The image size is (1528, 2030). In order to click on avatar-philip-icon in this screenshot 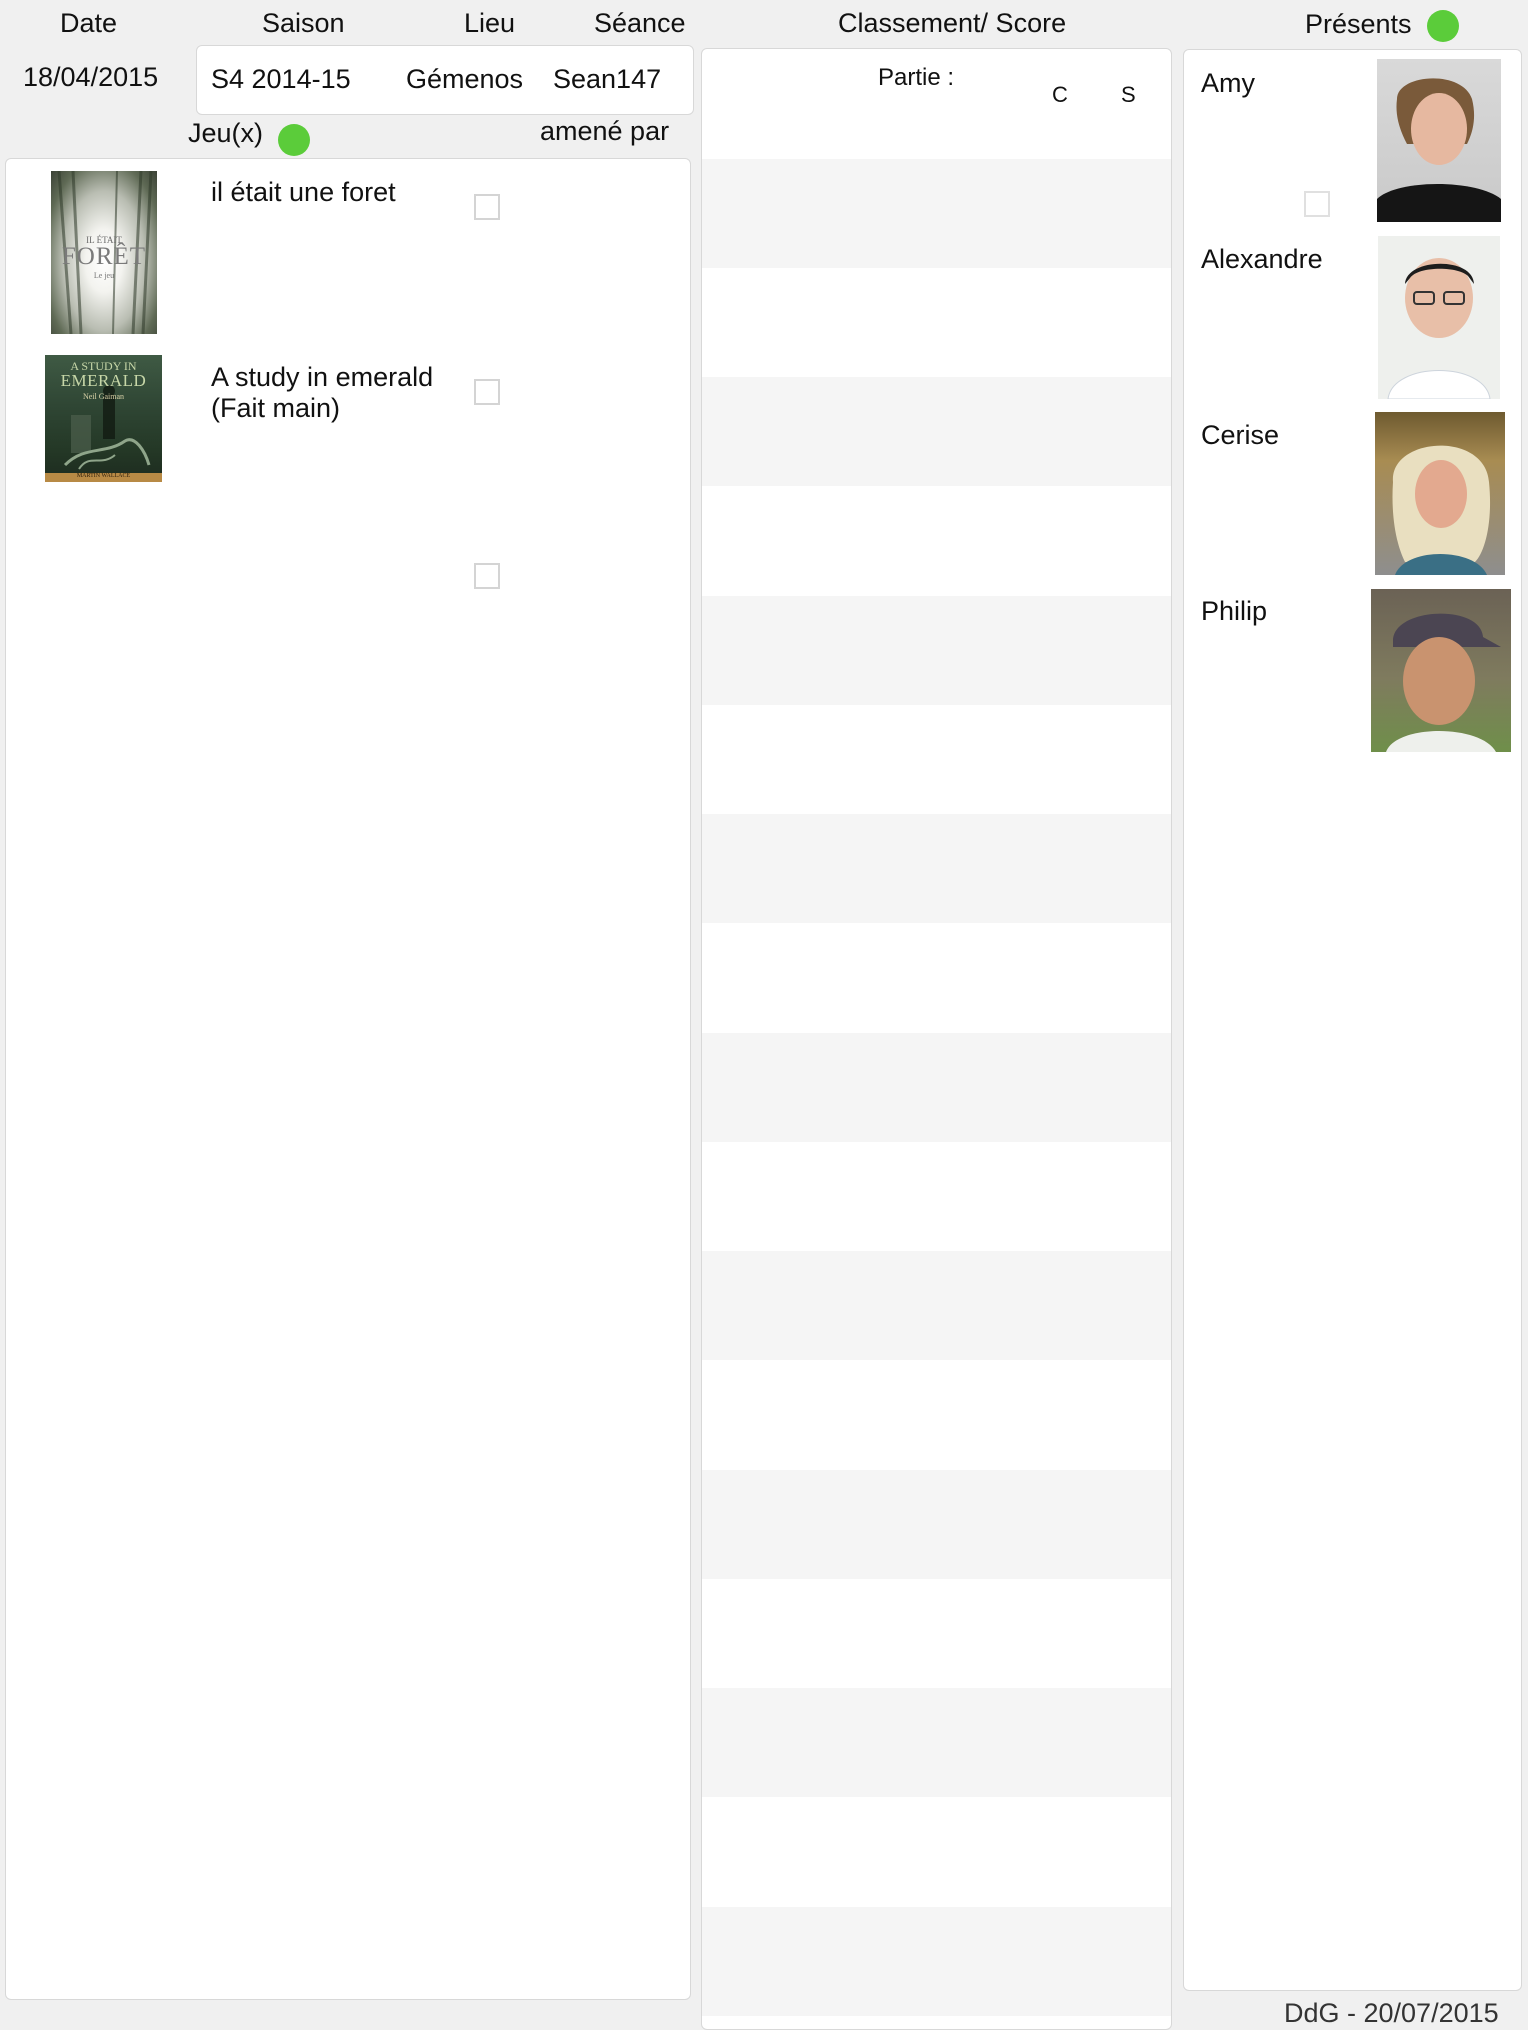, I will do `click(1443, 682)`.